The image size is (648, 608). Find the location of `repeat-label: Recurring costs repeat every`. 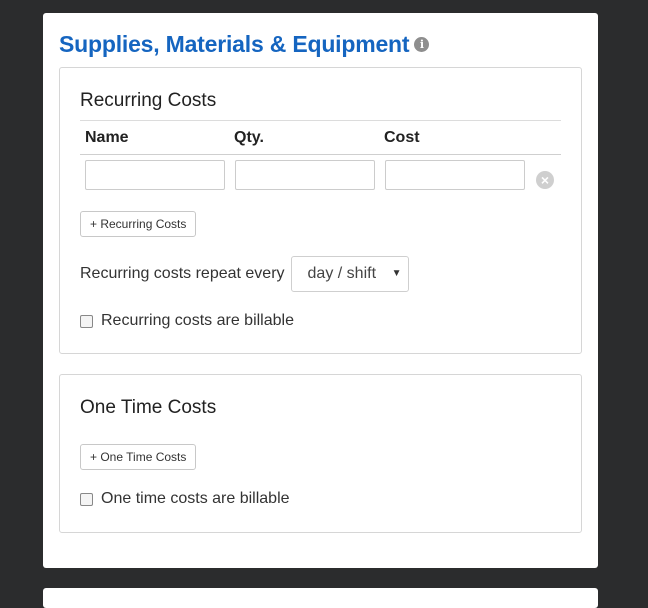

repeat-label: Recurring costs repeat every is located at coordinates (182, 273).